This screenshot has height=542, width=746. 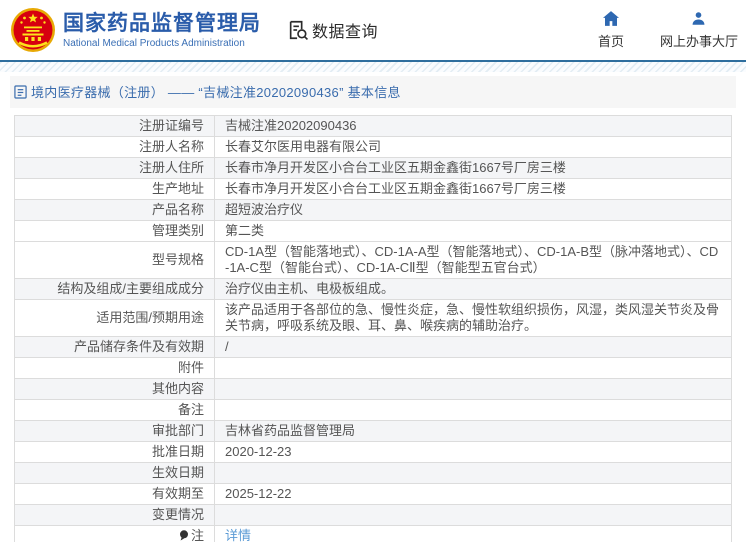 I want to click on row-label: 备注, so click(x=114, y=410).